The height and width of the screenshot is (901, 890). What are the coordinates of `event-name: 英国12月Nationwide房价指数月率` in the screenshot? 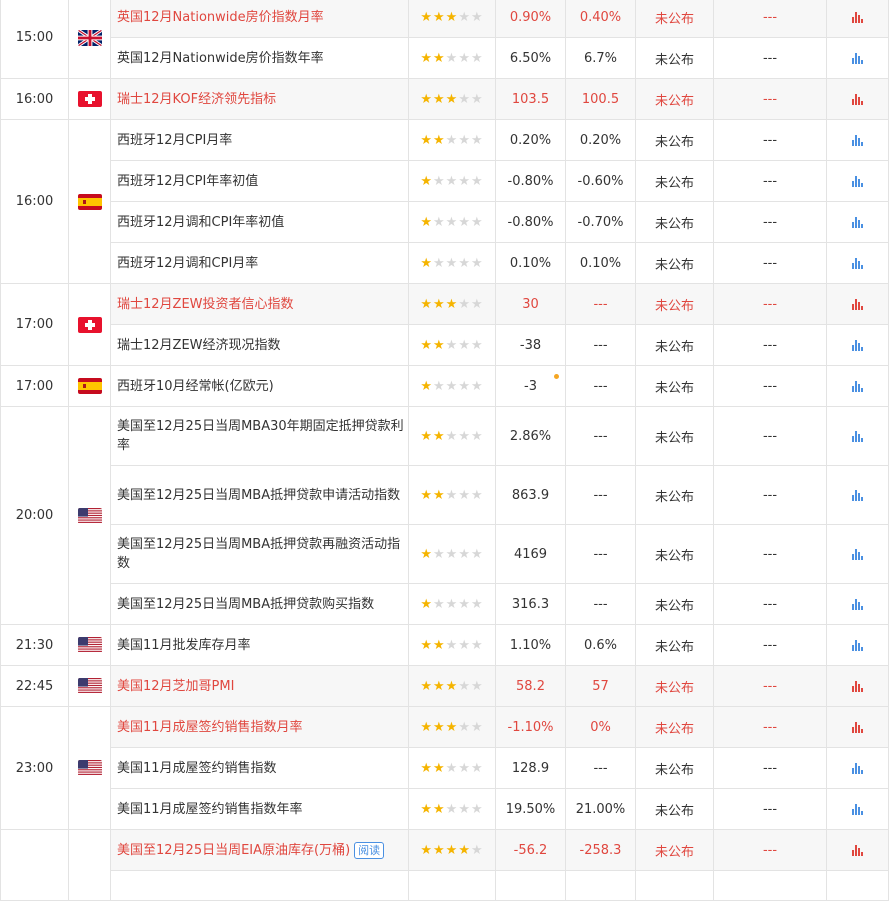 It's located at (259, 19).